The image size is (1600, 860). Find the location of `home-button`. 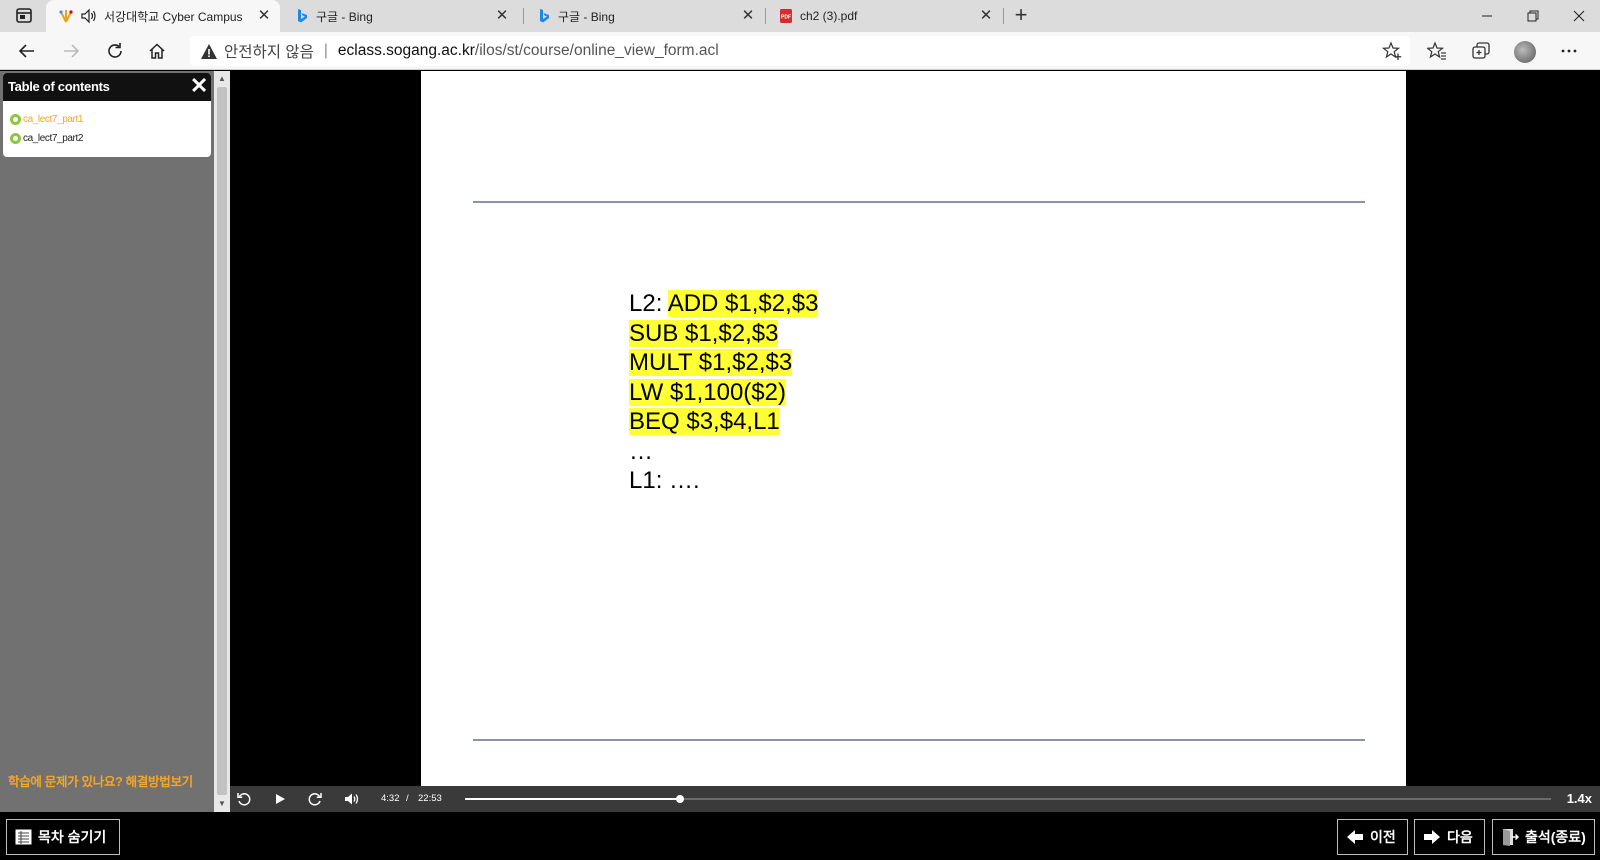

home-button is located at coordinates (157, 51).